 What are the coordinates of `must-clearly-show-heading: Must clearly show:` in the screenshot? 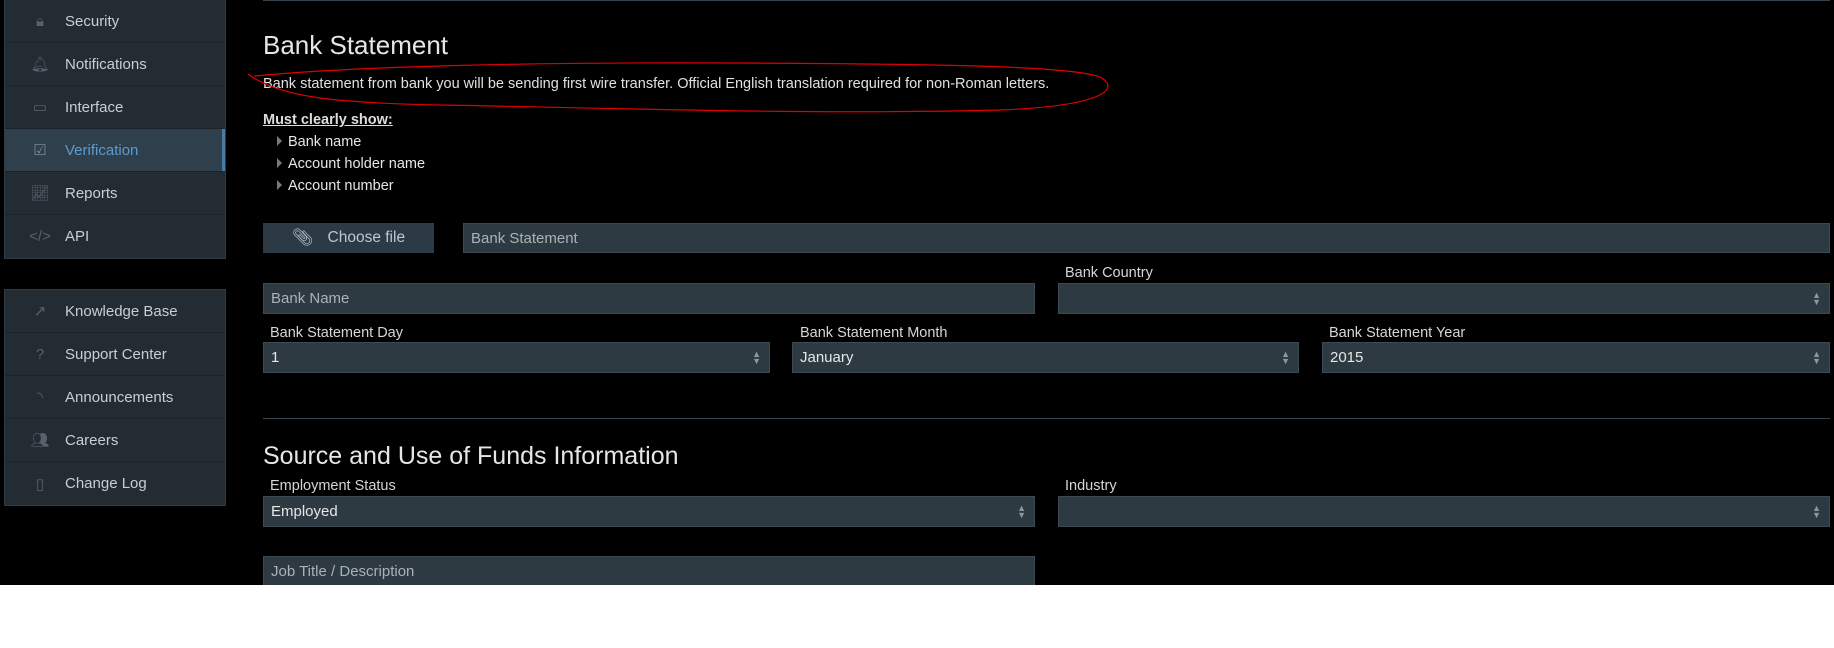 It's located at (328, 120).